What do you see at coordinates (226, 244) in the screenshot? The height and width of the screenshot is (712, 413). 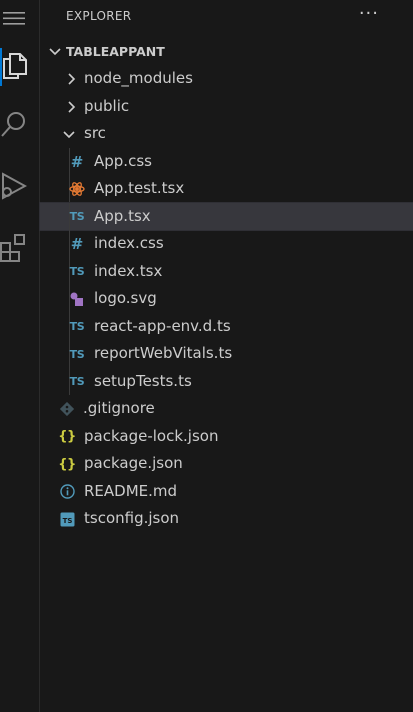 I see `tree-item-index-css: # index.css` at bounding box center [226, 244].